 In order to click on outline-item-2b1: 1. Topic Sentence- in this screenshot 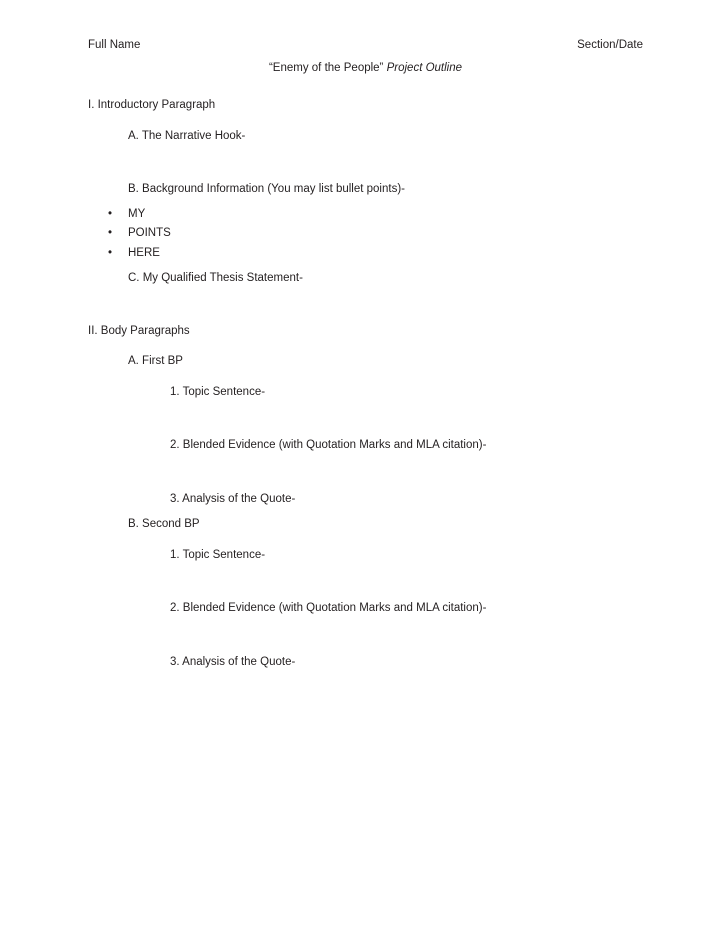, I will do `click(218, 554)`.